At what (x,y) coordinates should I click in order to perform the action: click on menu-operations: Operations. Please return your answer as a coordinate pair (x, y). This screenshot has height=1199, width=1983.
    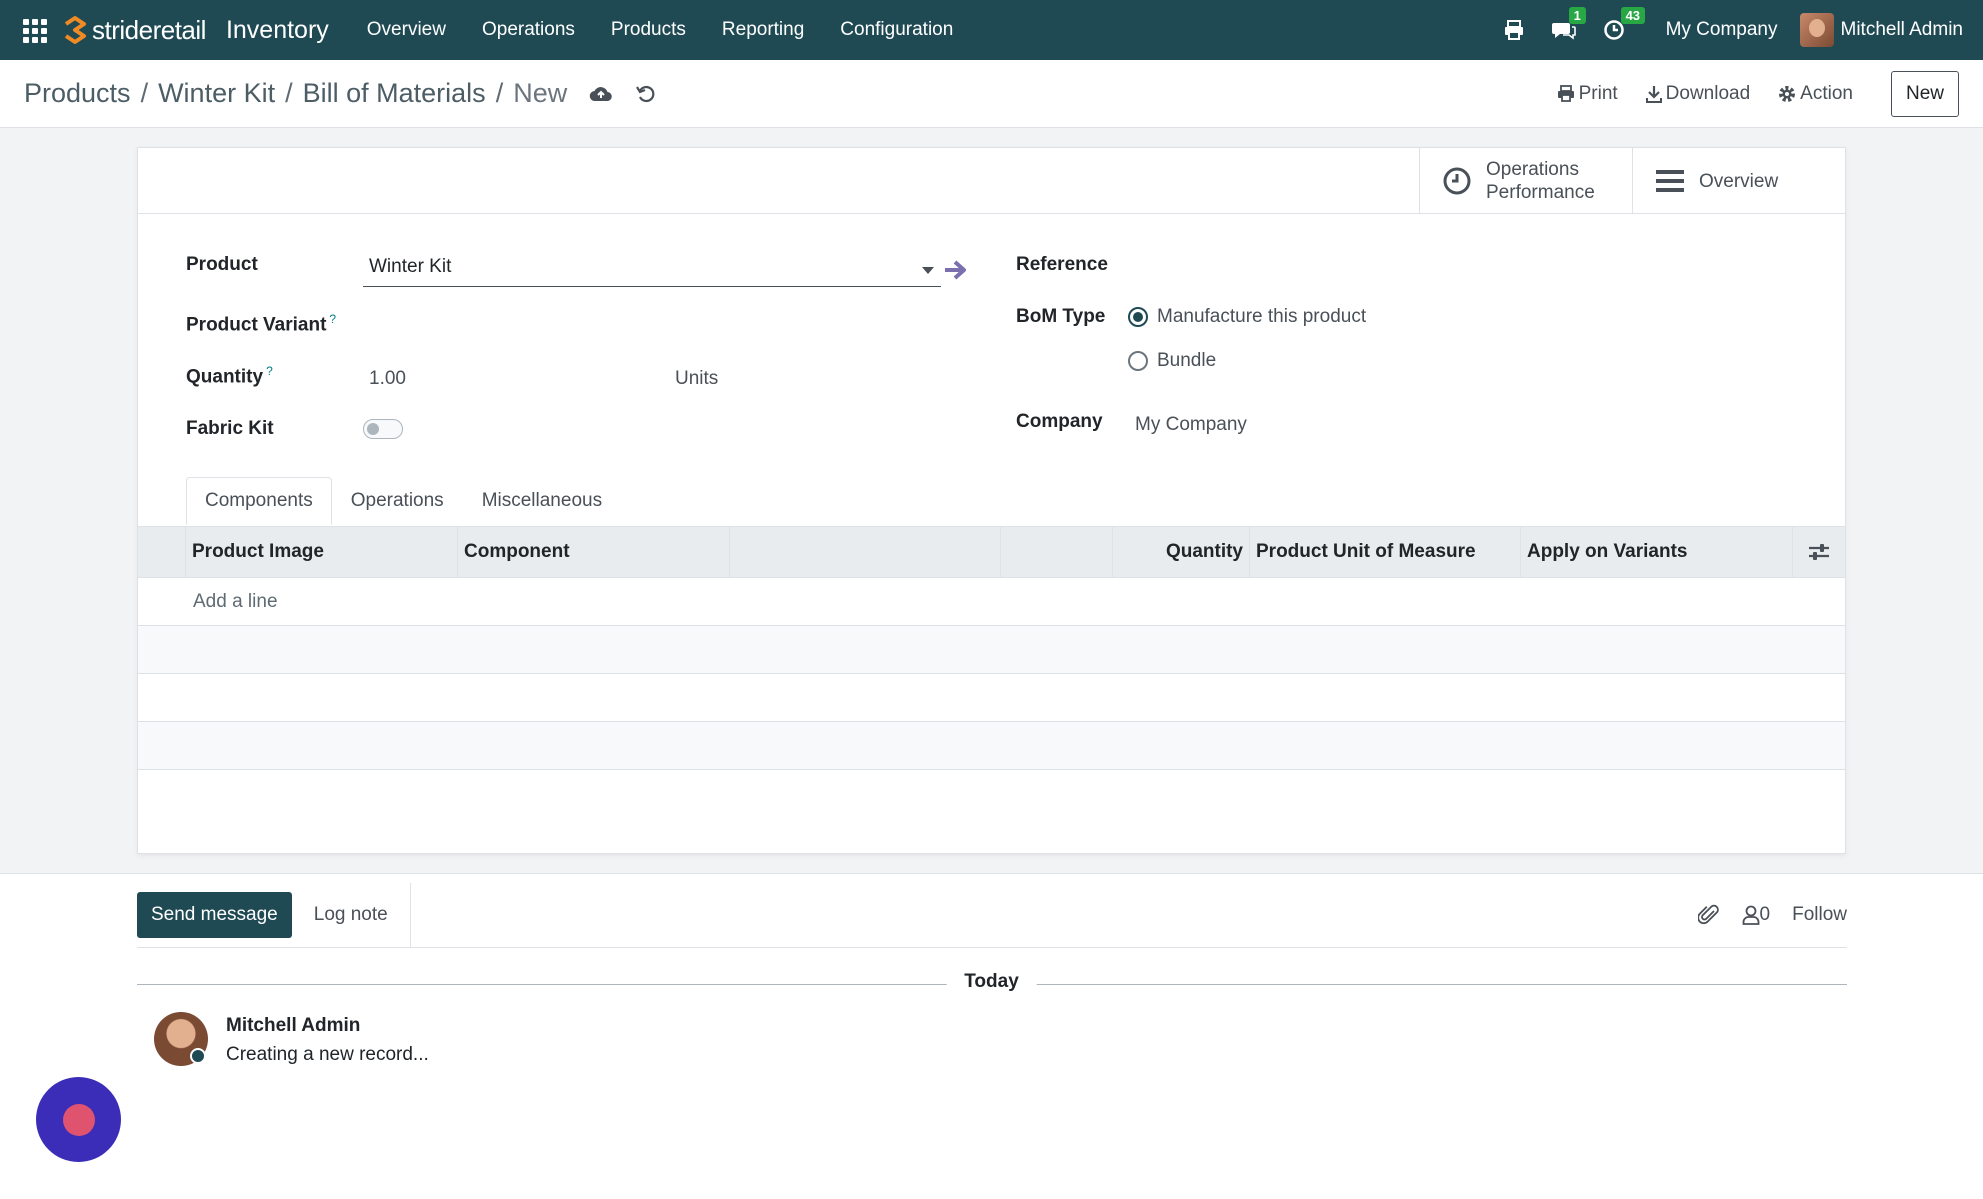
    Looking at the image, I should click on (528, 30).